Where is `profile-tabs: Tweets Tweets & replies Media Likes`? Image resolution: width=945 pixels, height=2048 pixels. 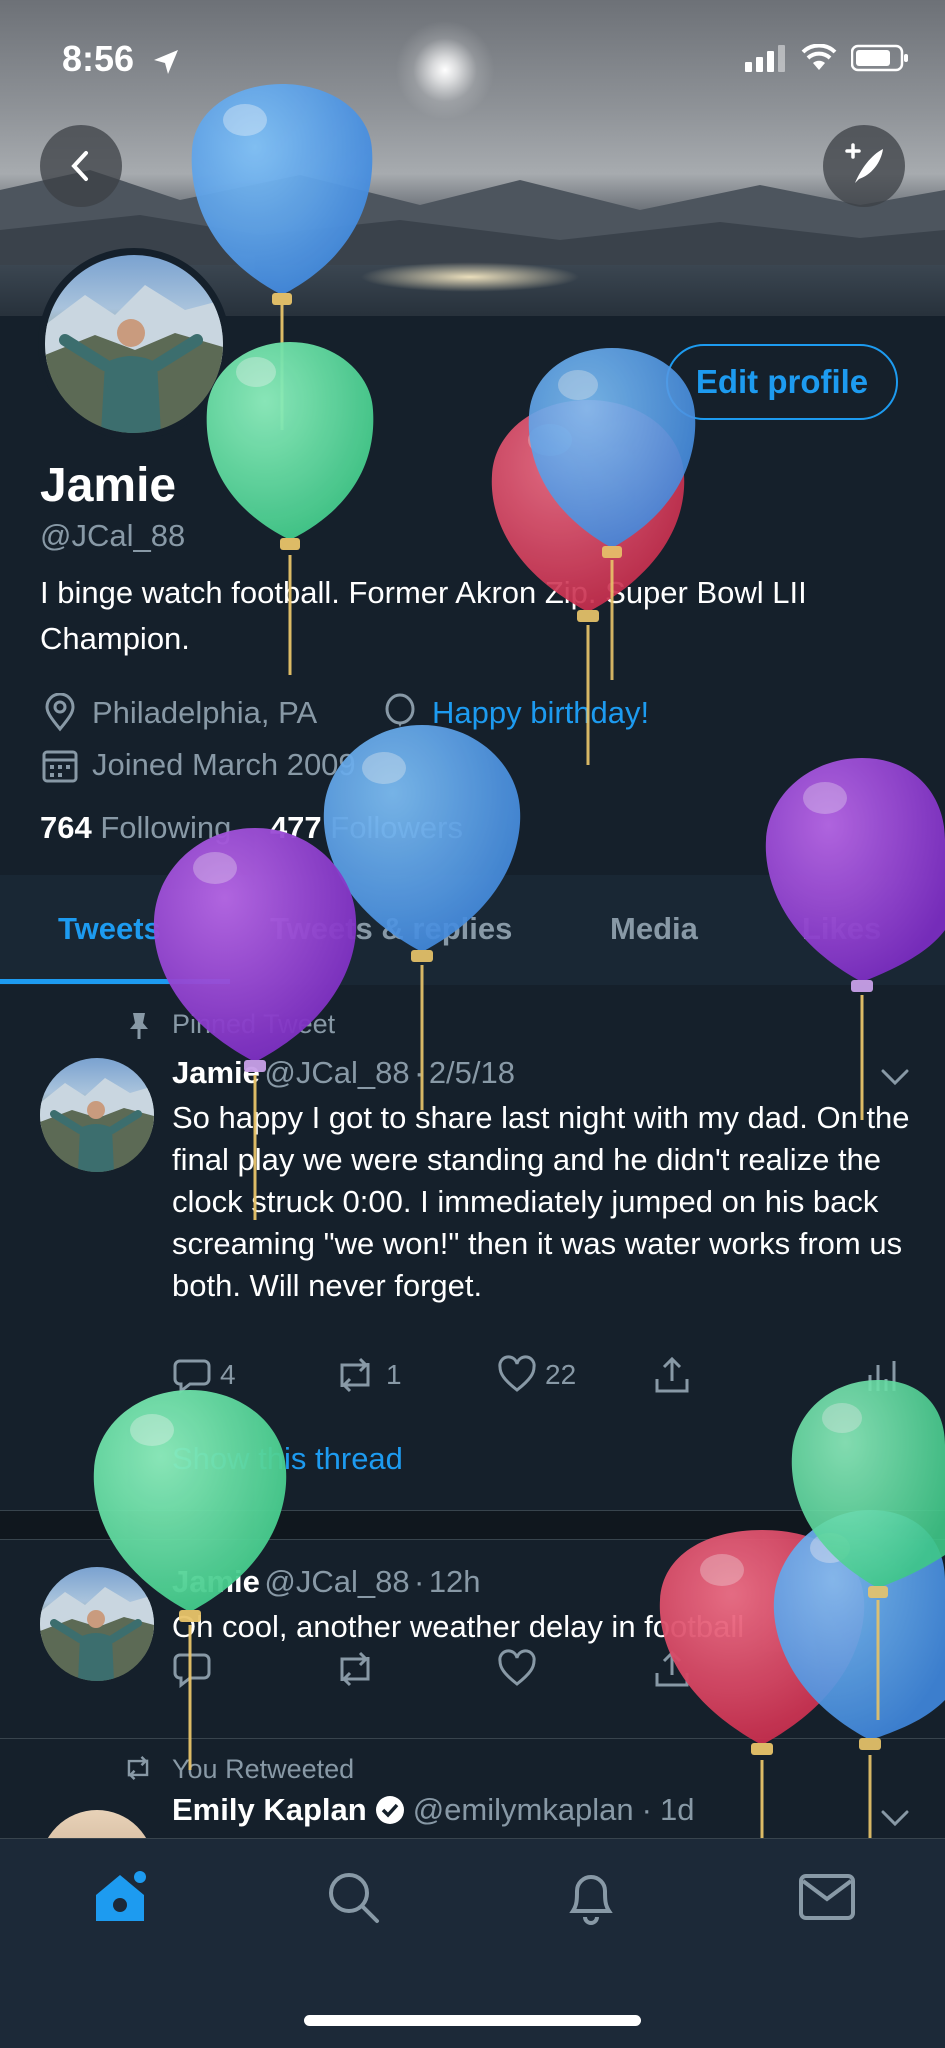 profile-tabs: Tweets Tweets & replies Media Likes is located at coordinates (472, 930).